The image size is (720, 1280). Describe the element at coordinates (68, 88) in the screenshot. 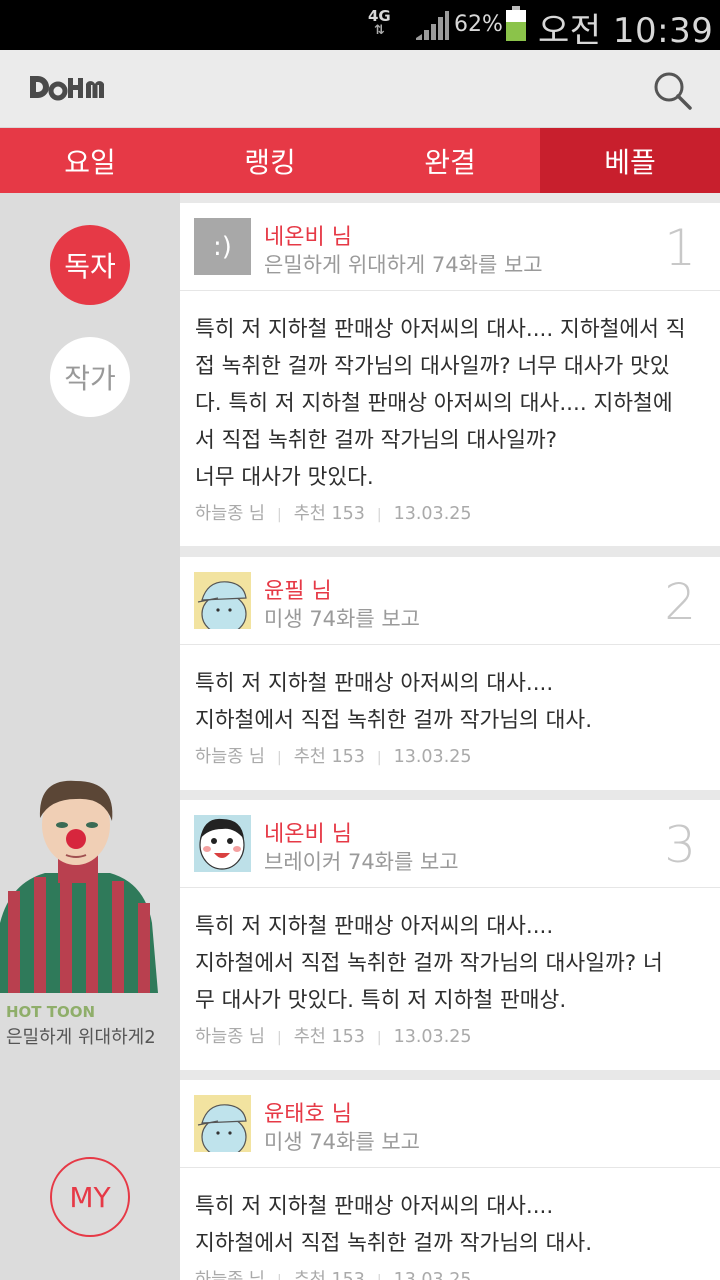

I see `daum-logo` at that location.